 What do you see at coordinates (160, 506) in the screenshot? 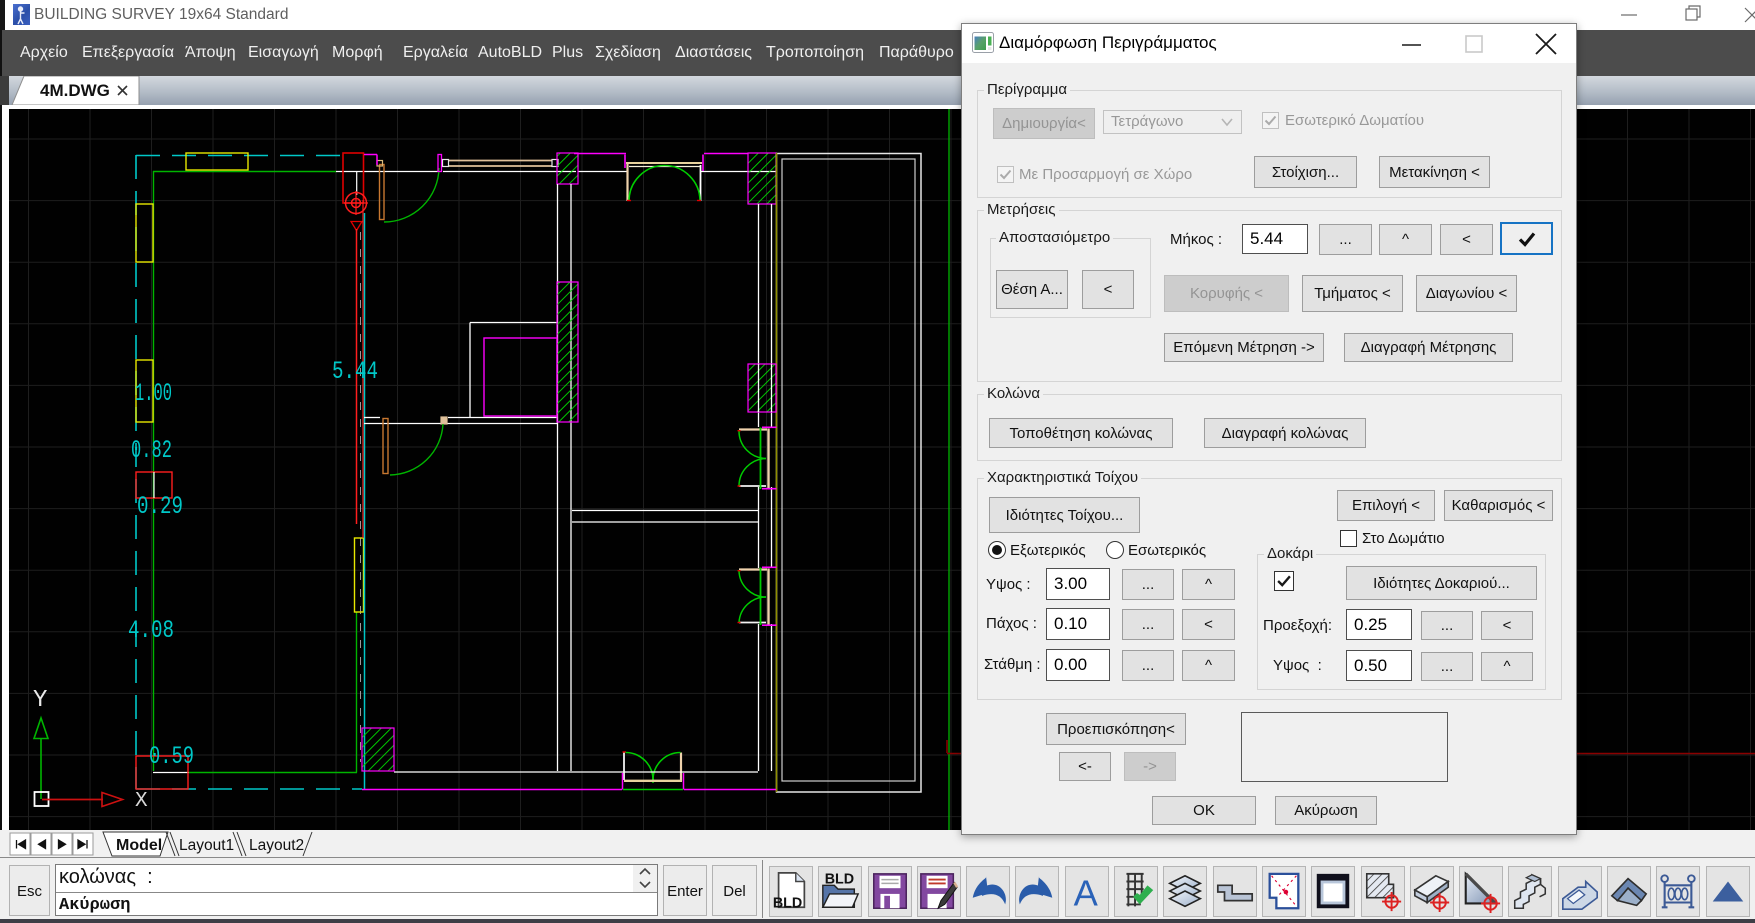
I see `svg-text: 0.29` at bounding box center [160, 506].